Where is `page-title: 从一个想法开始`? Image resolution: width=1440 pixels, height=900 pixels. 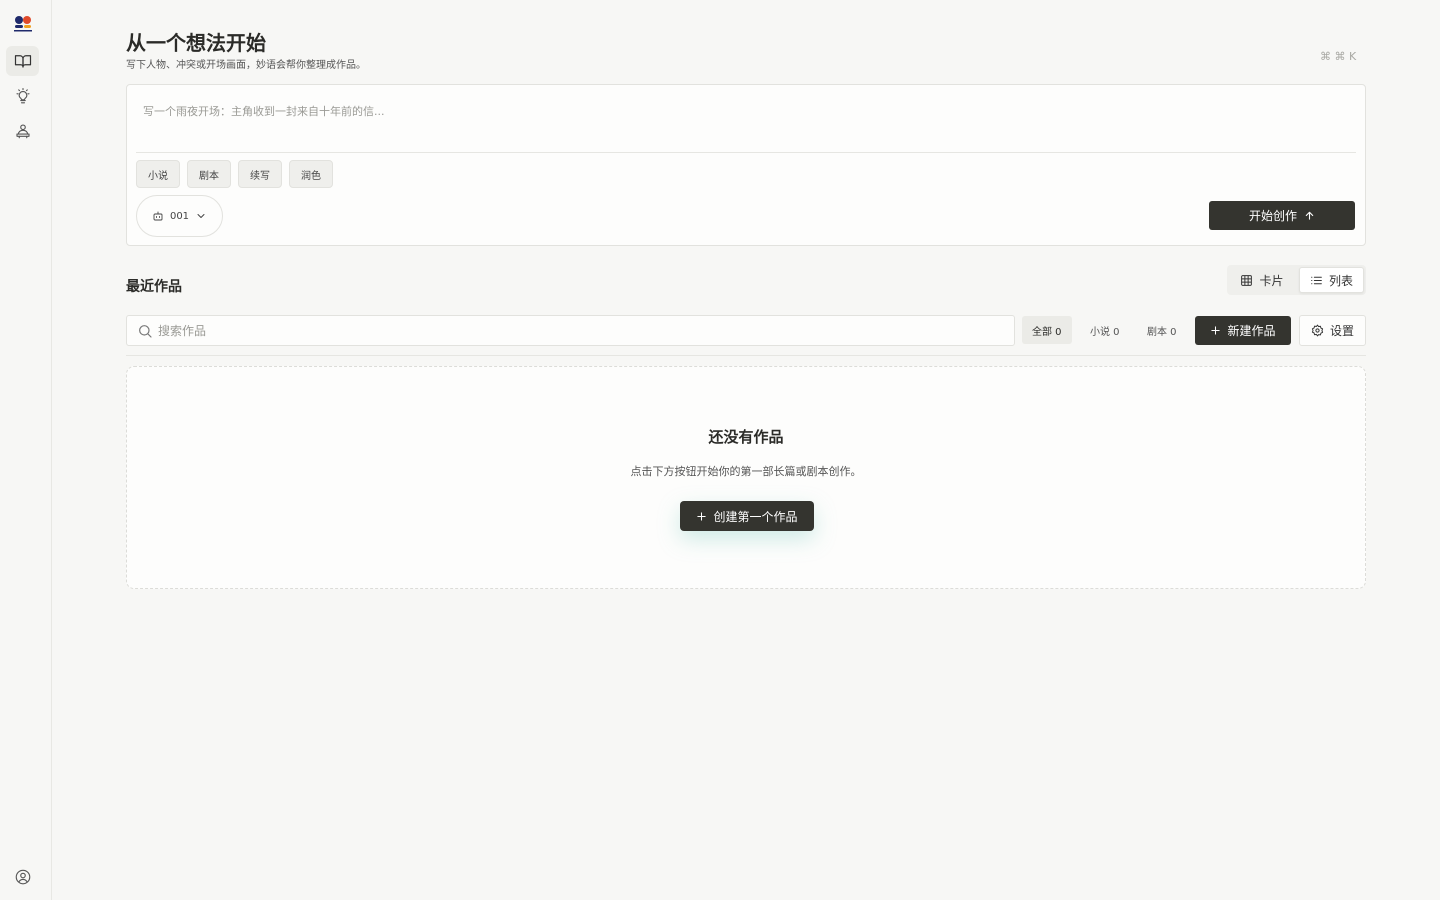
page-title: 从一个想法开始 is located at coordinates (196, 43).